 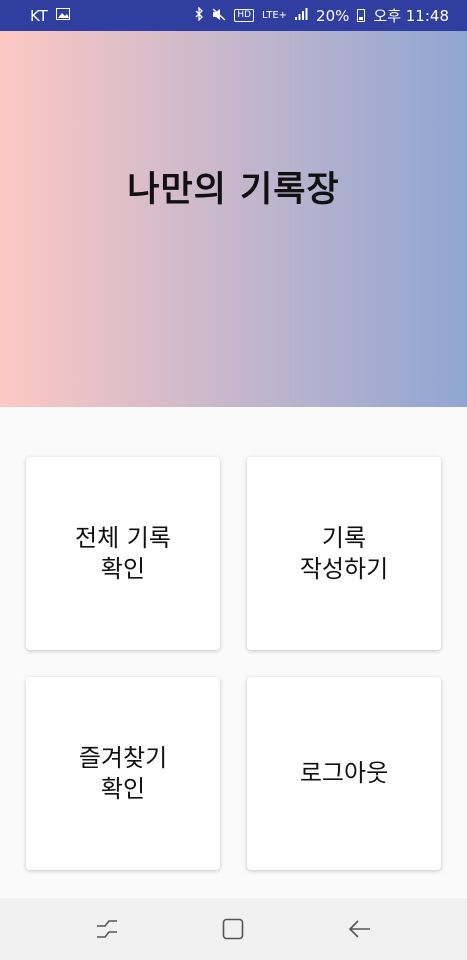 I want to click on navigation-bar, so click(x=233, y=929).